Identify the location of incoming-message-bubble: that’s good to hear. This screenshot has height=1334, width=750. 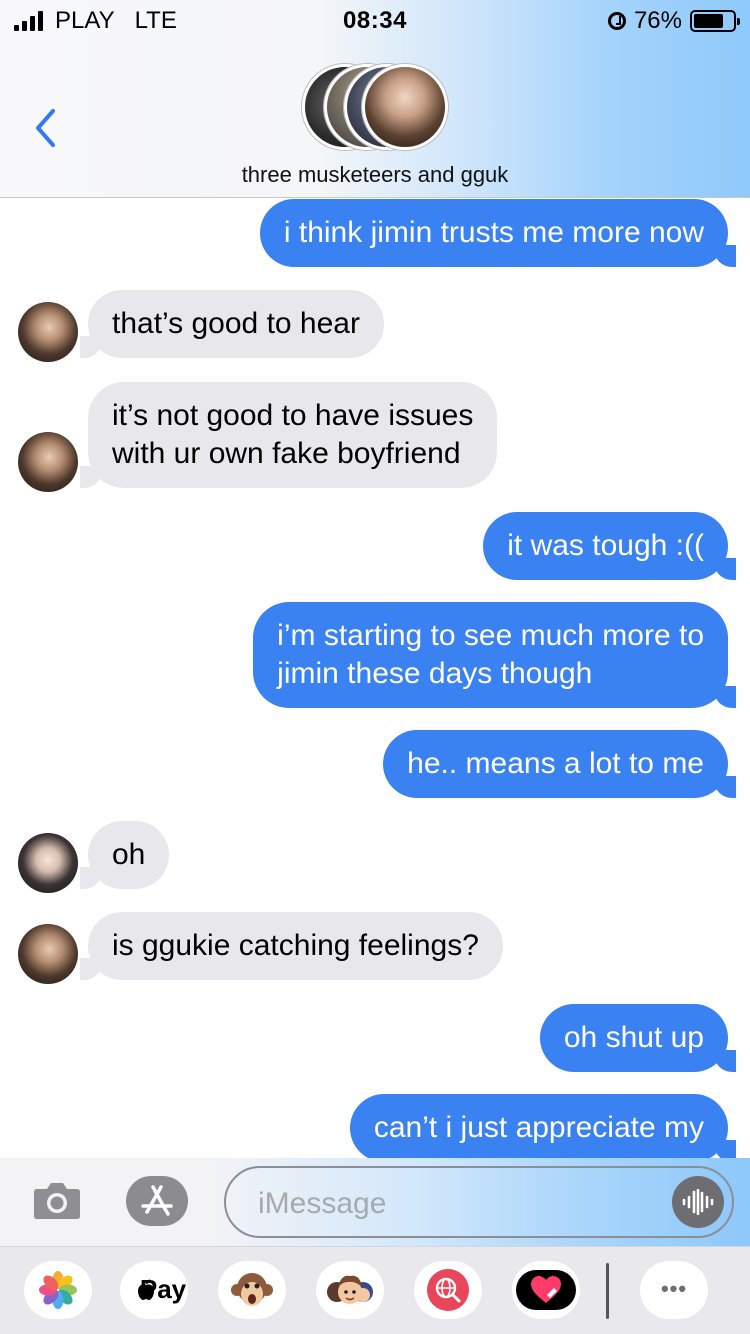
(232, 324).